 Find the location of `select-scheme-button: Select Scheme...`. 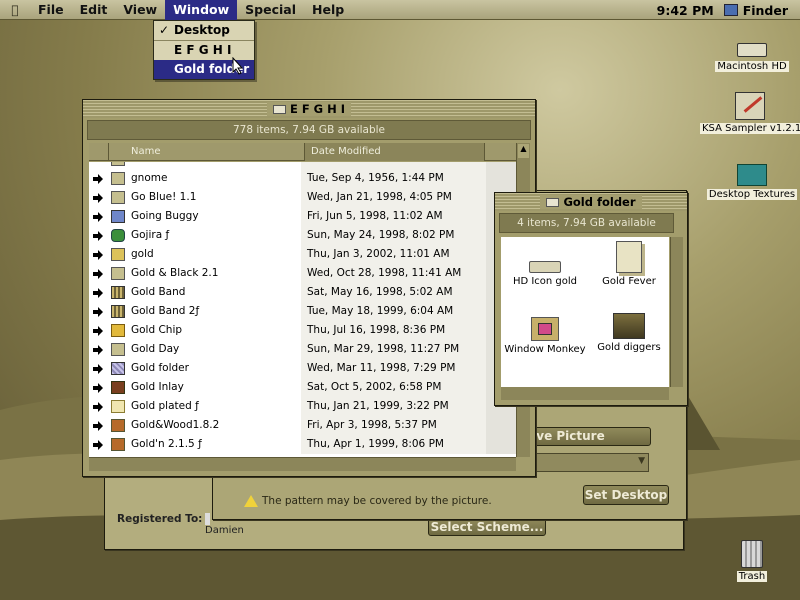

select-scheme-button: Select Scheme... is located at coordinates (487, 527).